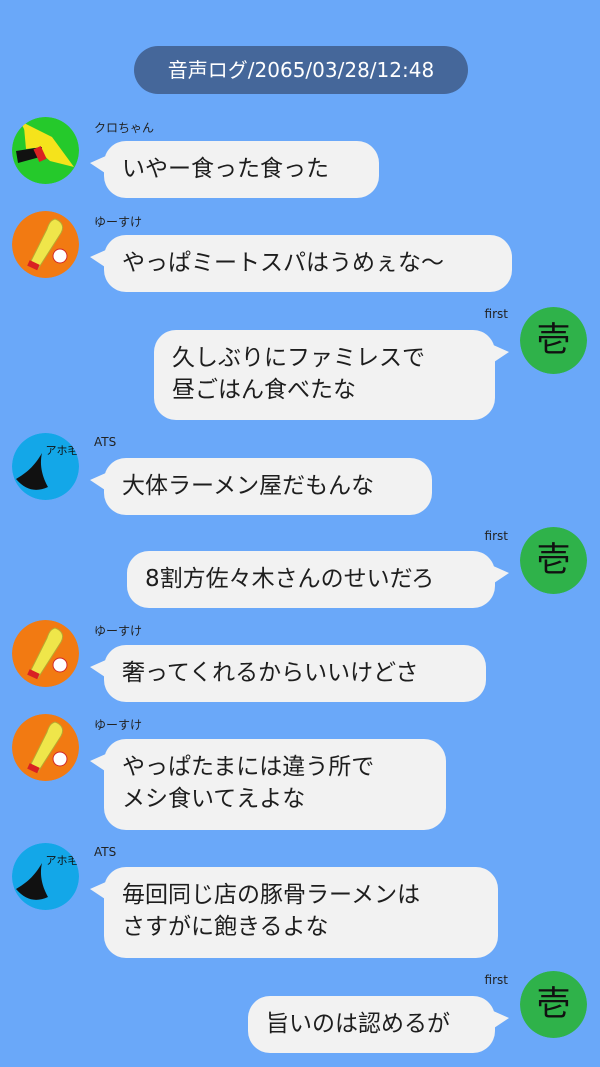 Image resolution: width=600 pixels, height=1067 pixels. What do you see at coordinates (298, 358) in the screenshot?
I see `message-line: 久しぶりにファミレスで` at bounding box center [298, 358].